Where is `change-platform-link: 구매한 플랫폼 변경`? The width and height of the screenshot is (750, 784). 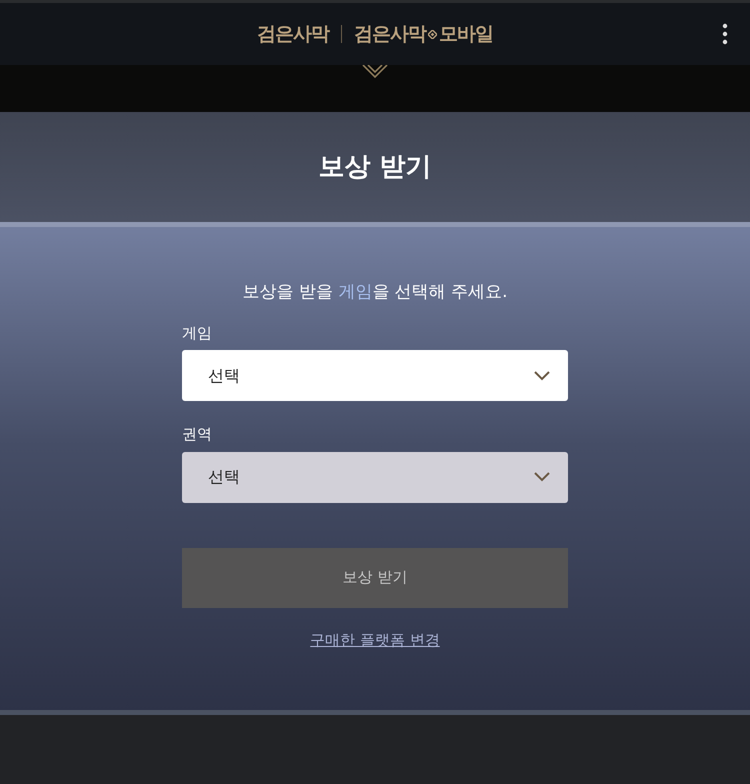 change-platform-link: 구매한 플랫폼 변경 is located at coordinates (375, 639).